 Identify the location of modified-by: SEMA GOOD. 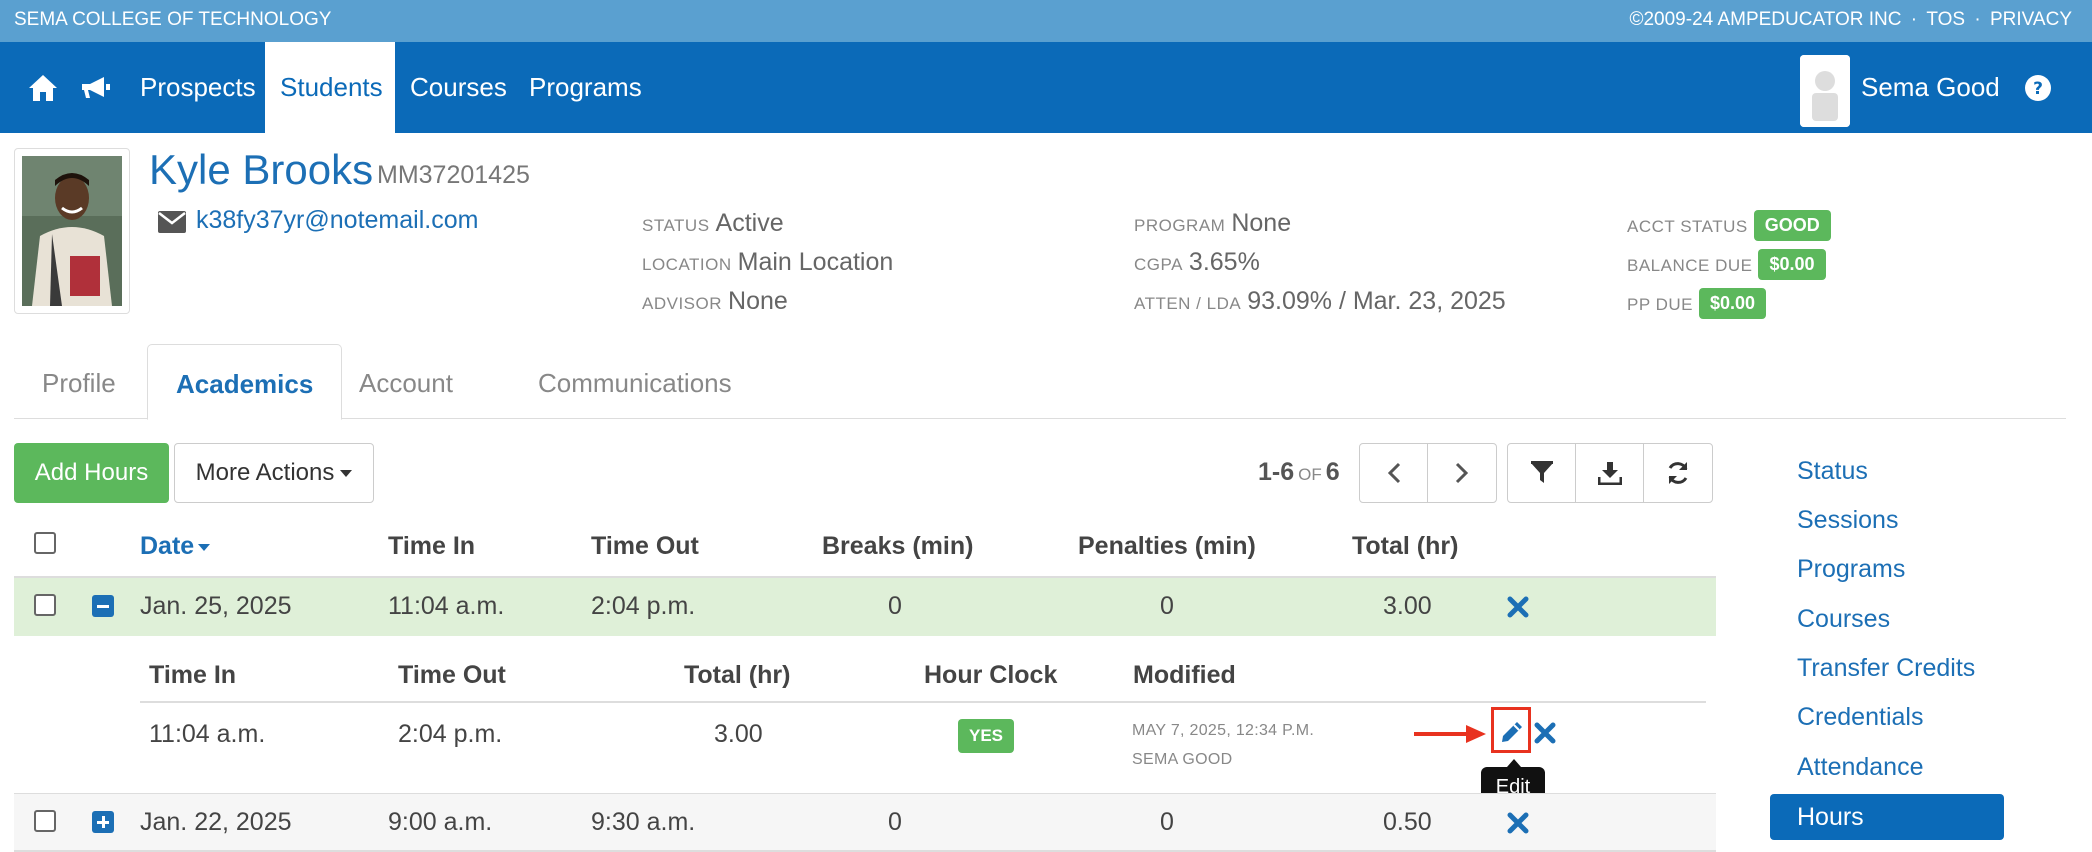
(1182, 759).